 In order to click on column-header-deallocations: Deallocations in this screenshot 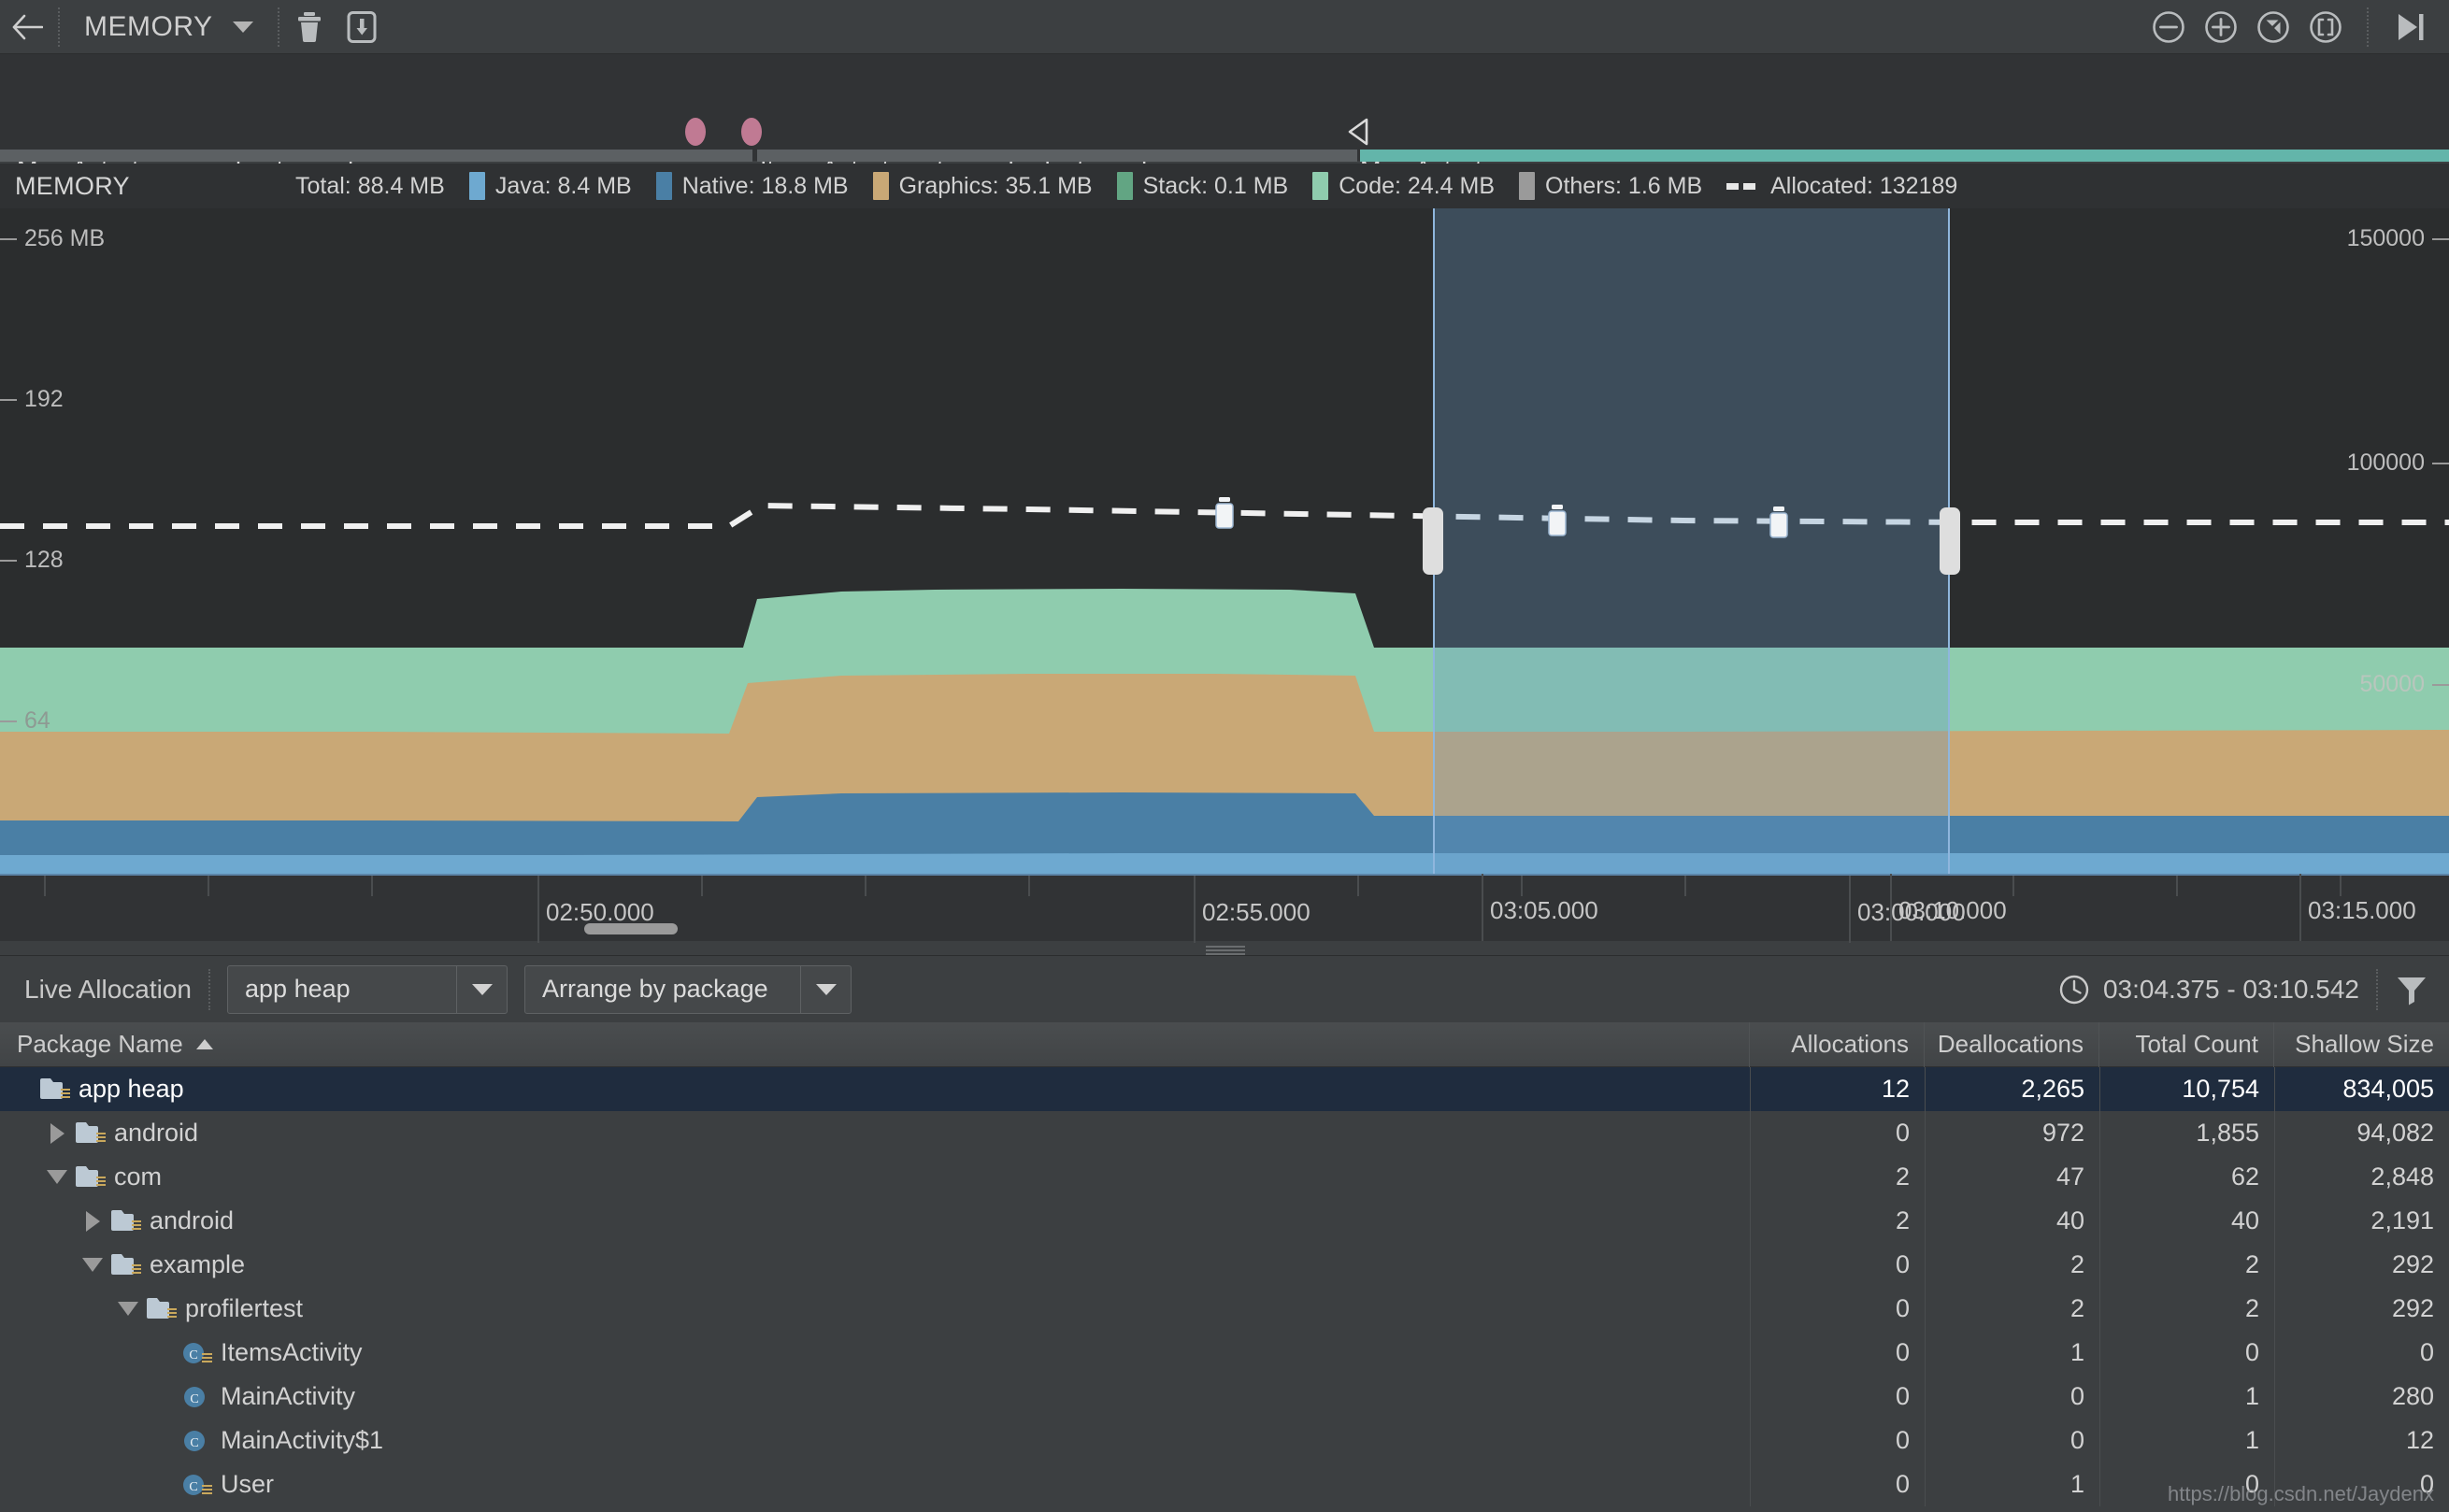, I will do `click(2012, 1044)`.